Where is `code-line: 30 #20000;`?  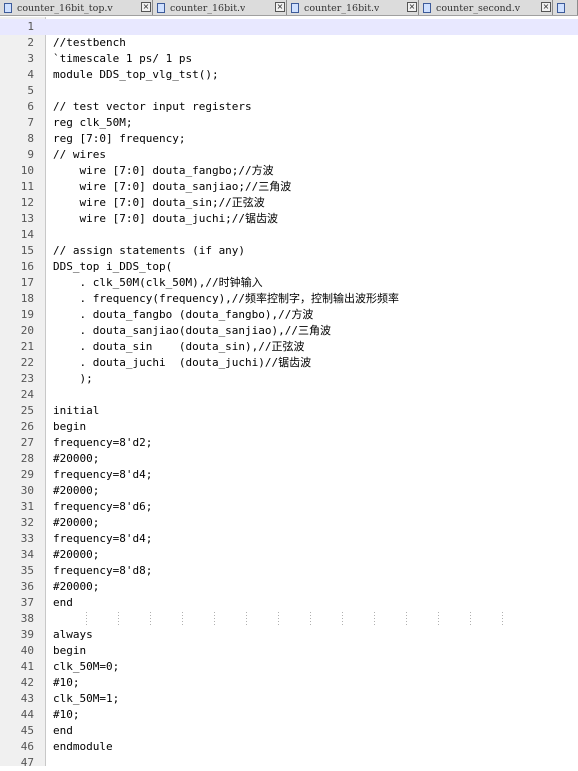 code-line: 30 #20000; is located at coordinates (289, 491).